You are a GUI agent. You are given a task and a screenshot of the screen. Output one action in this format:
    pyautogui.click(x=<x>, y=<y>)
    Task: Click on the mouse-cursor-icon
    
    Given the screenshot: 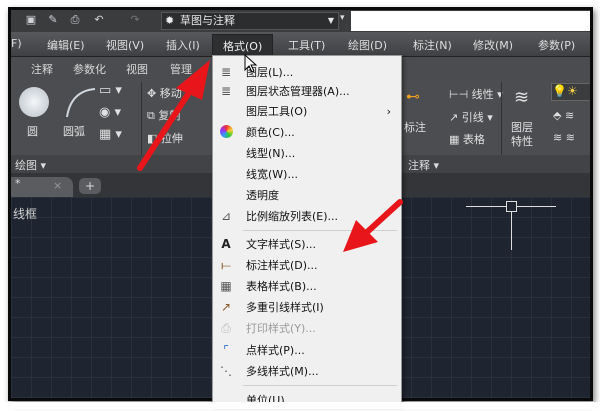 What is the action you would take?
    pyautogui.click(x=251, y=63)
    